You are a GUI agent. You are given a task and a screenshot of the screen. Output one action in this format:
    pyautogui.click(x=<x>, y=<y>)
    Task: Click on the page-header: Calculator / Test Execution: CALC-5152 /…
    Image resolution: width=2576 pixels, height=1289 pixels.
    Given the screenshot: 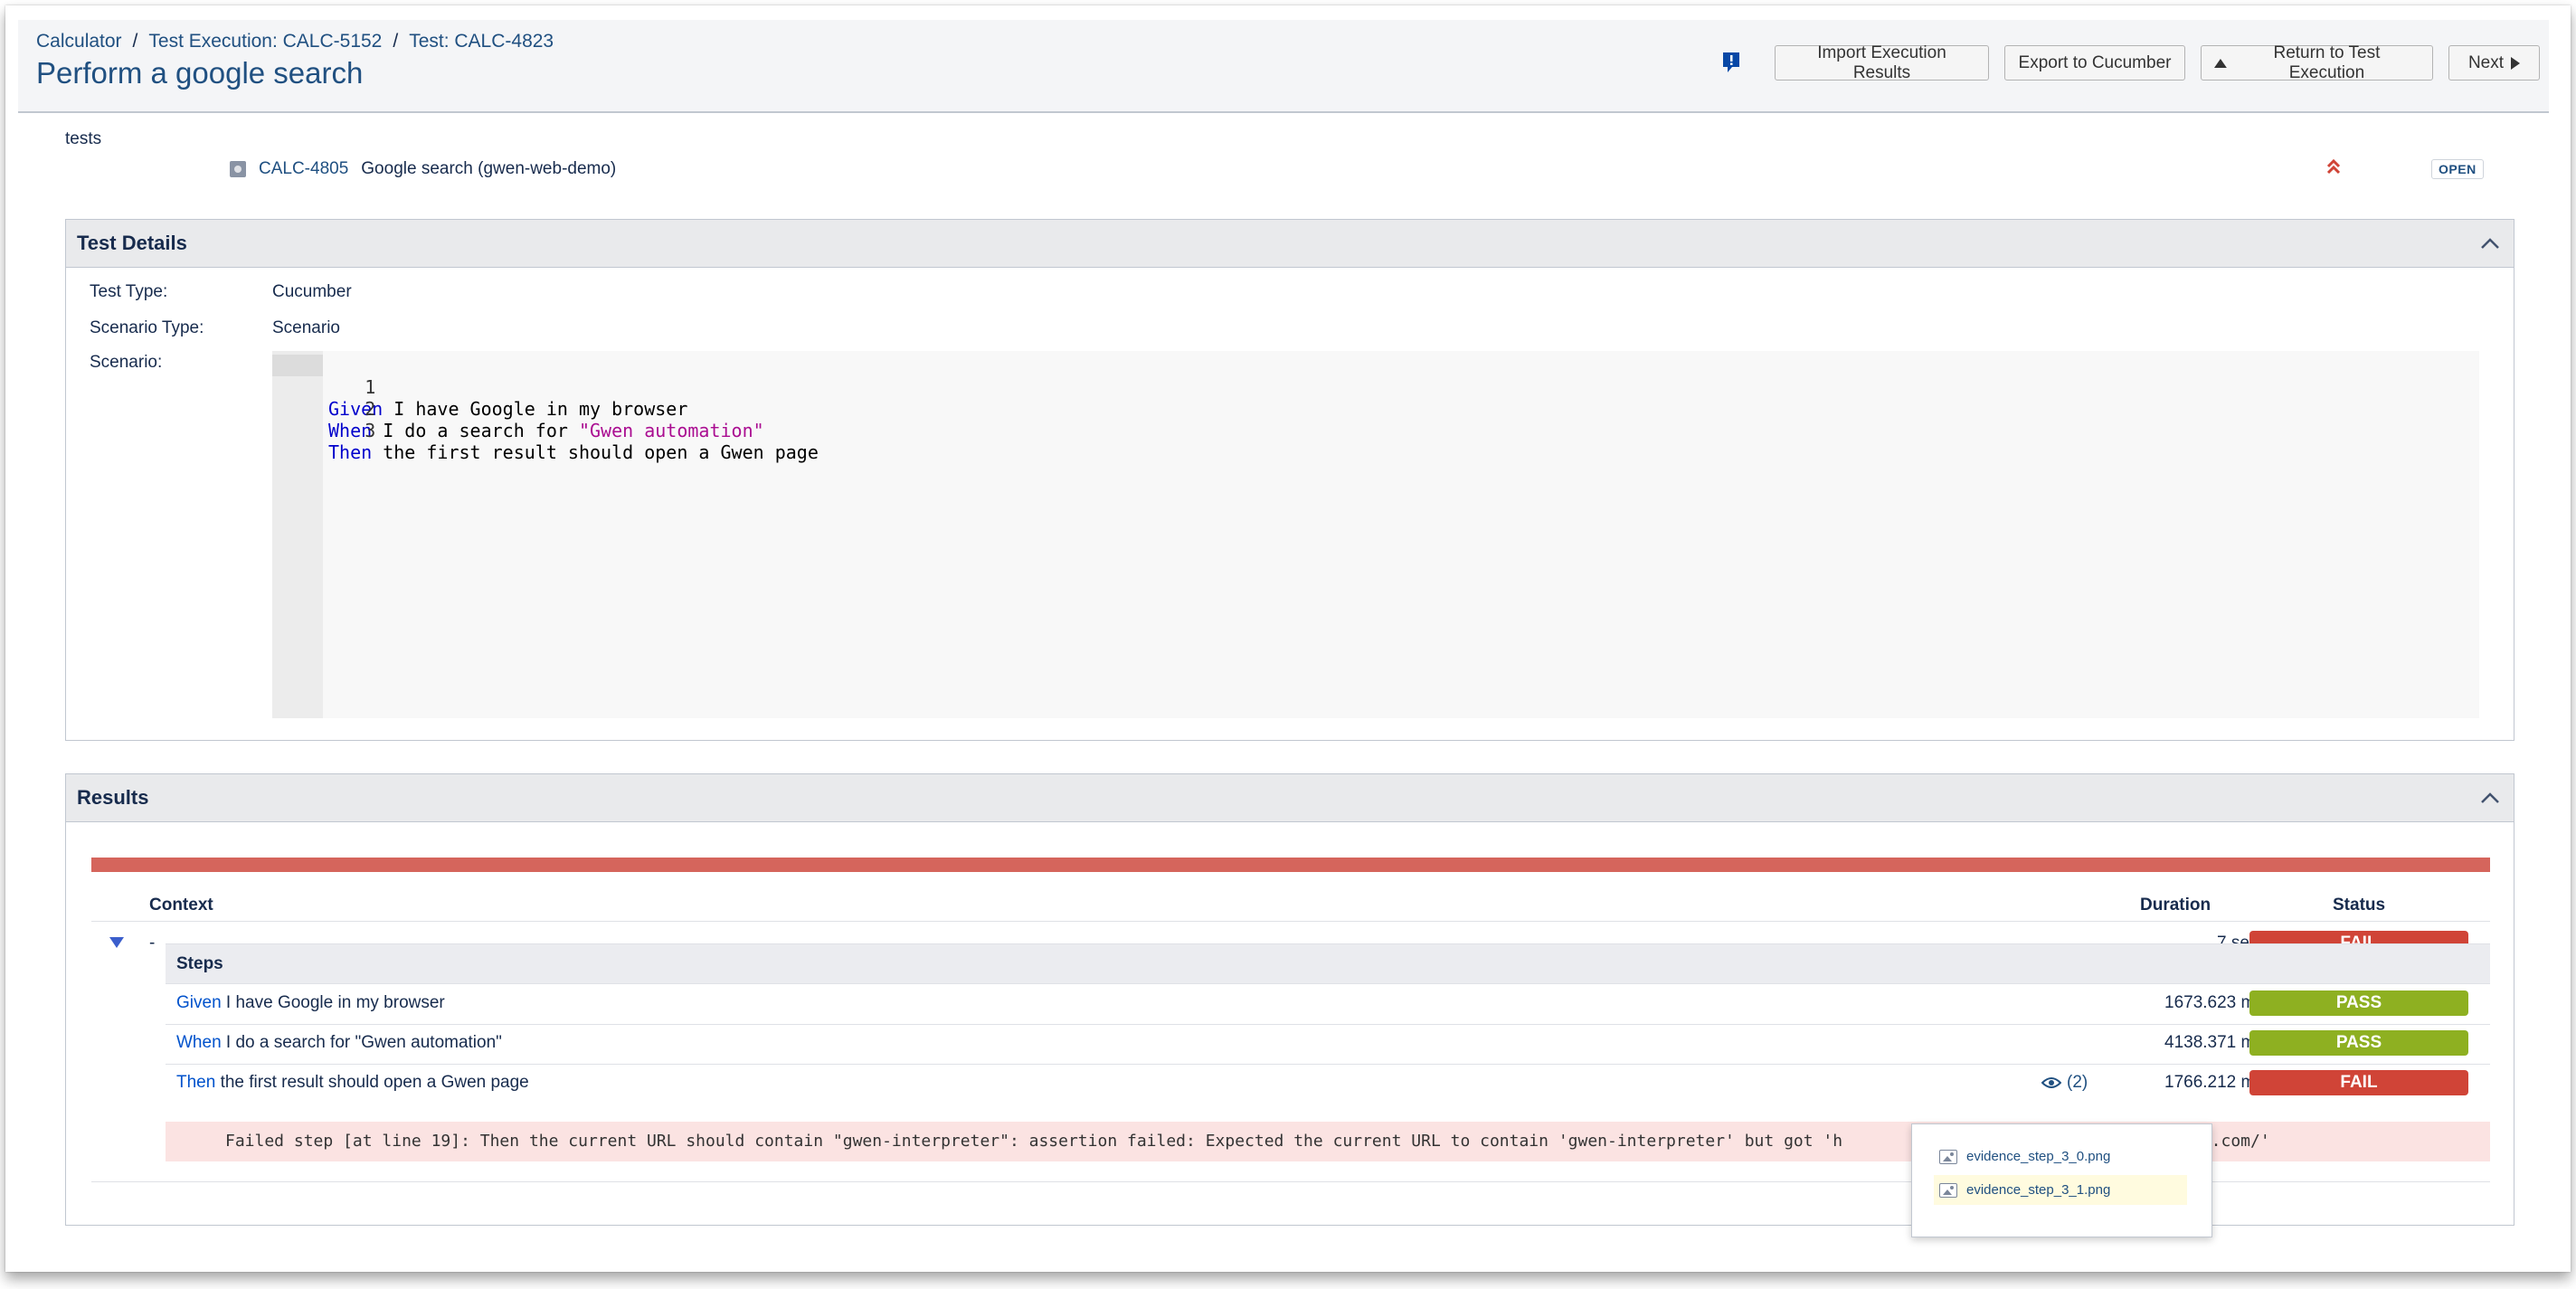 What is the action you would take?
    pyautogui.click(x=1283, y=66)
    